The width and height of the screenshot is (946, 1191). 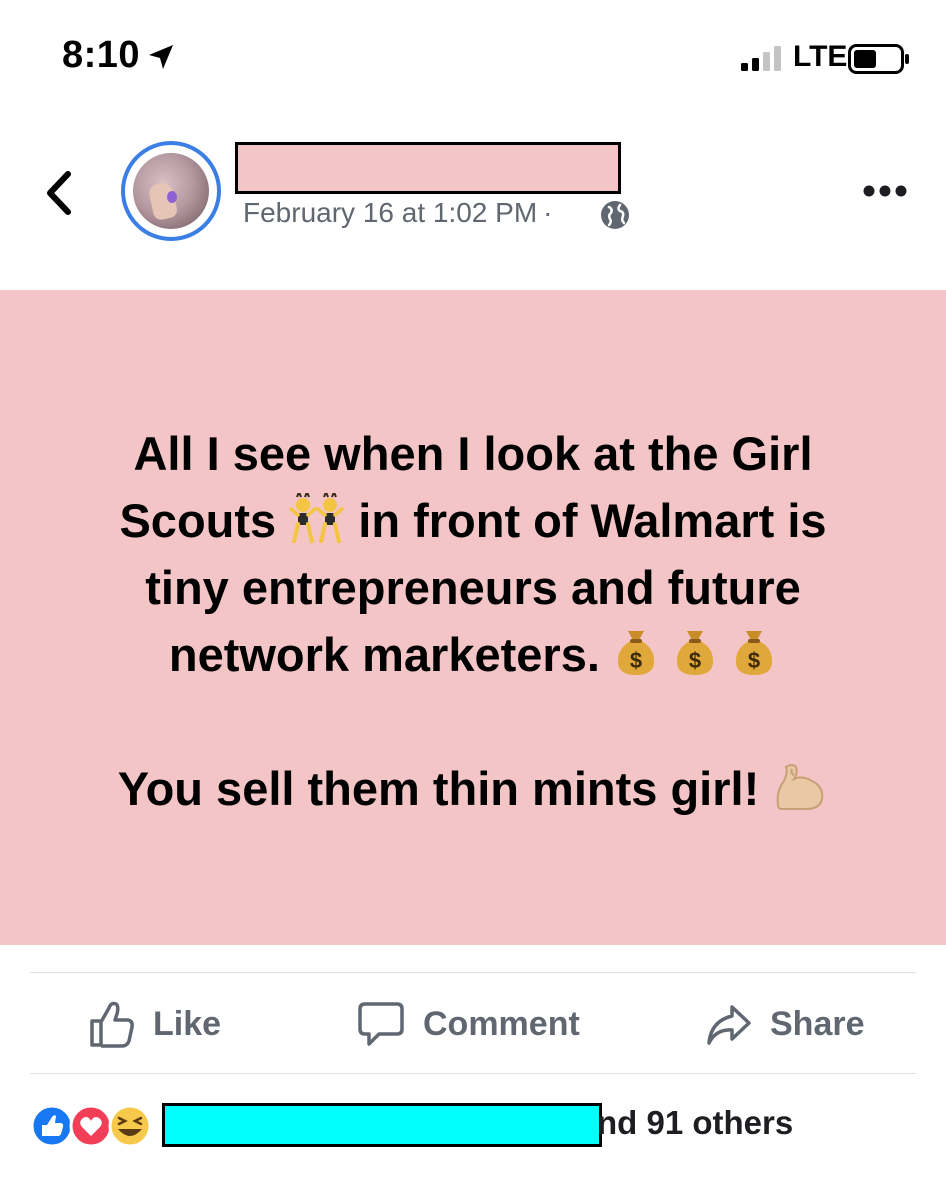 What do you see at coordinates (501, 1023) in the screenshot?
I see `comment-label: Comment` at bounding box center [501, 1023].